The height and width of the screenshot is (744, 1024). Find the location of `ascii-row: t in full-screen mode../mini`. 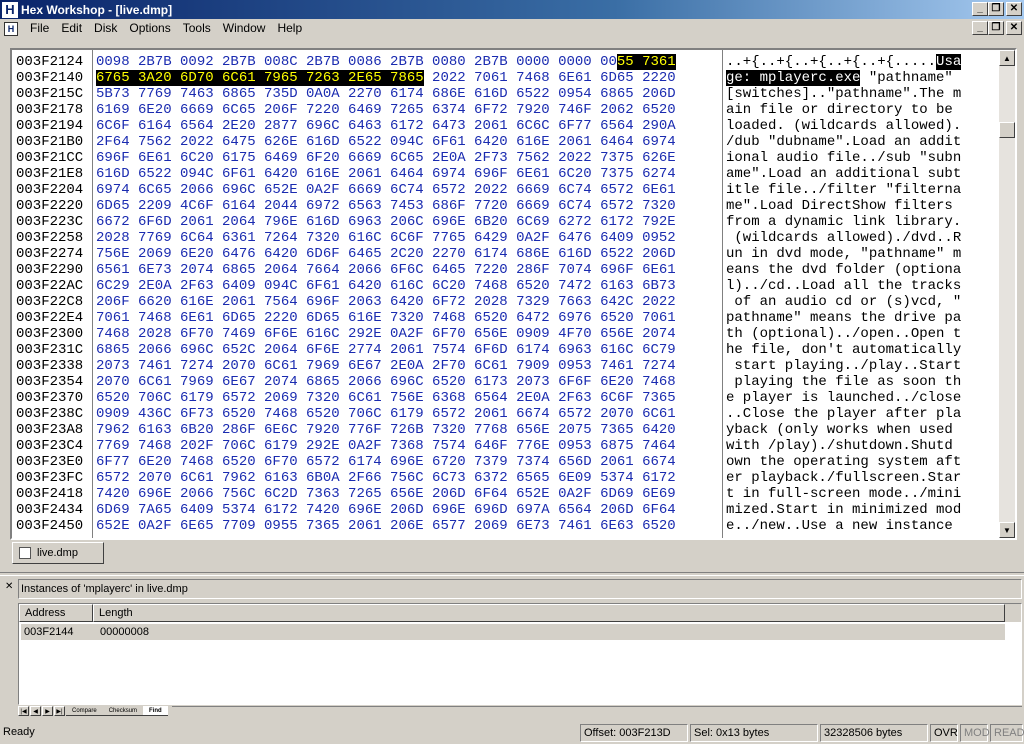

ascii-row: t in full-screen mode../mini is located at coordinates (860, 494).